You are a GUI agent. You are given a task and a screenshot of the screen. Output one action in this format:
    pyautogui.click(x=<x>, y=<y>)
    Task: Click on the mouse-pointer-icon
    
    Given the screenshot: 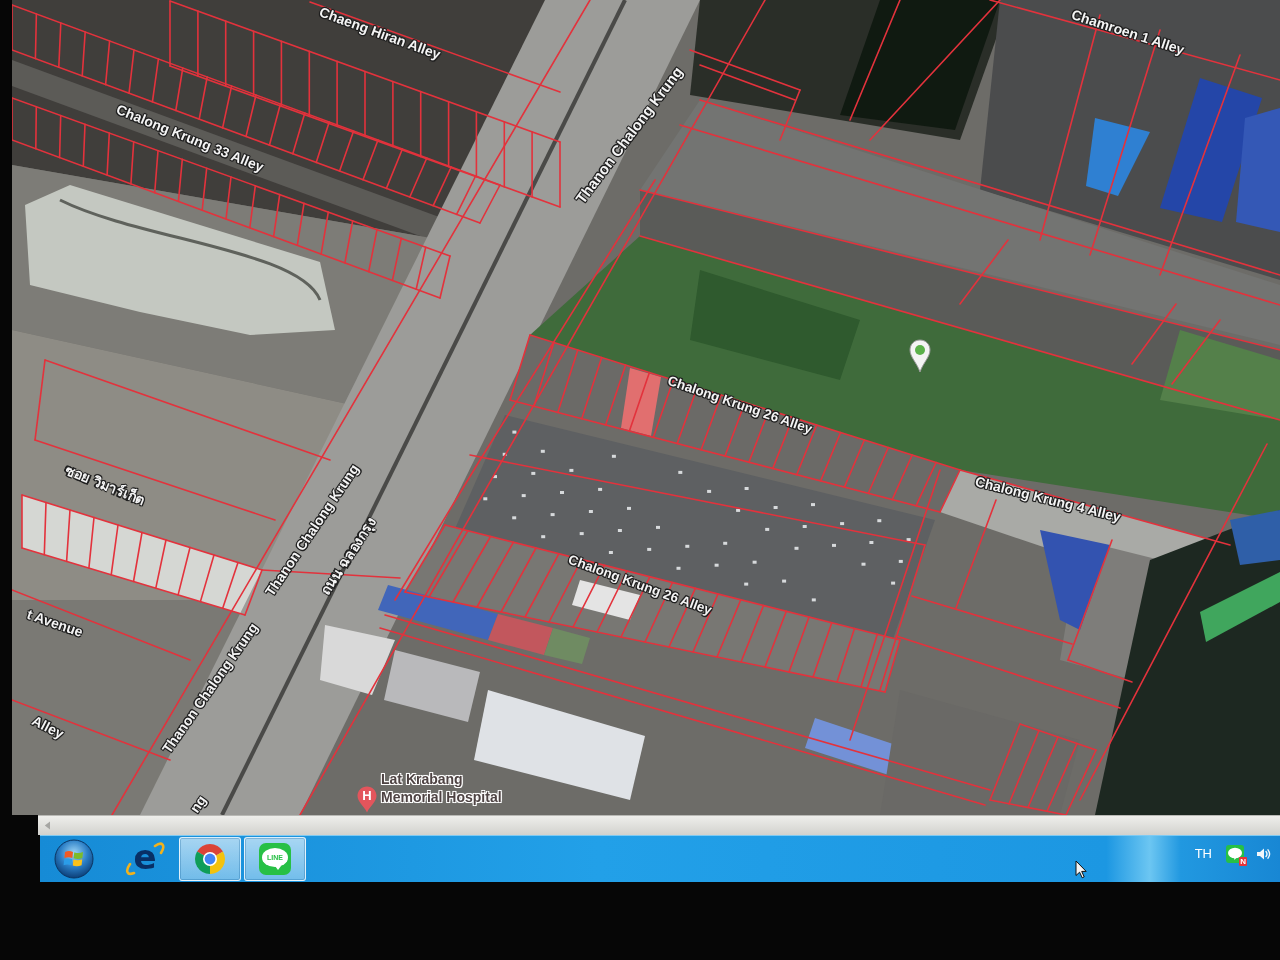 What is the action you would take?
    pyautogui.click(x=1081, y=869)
    